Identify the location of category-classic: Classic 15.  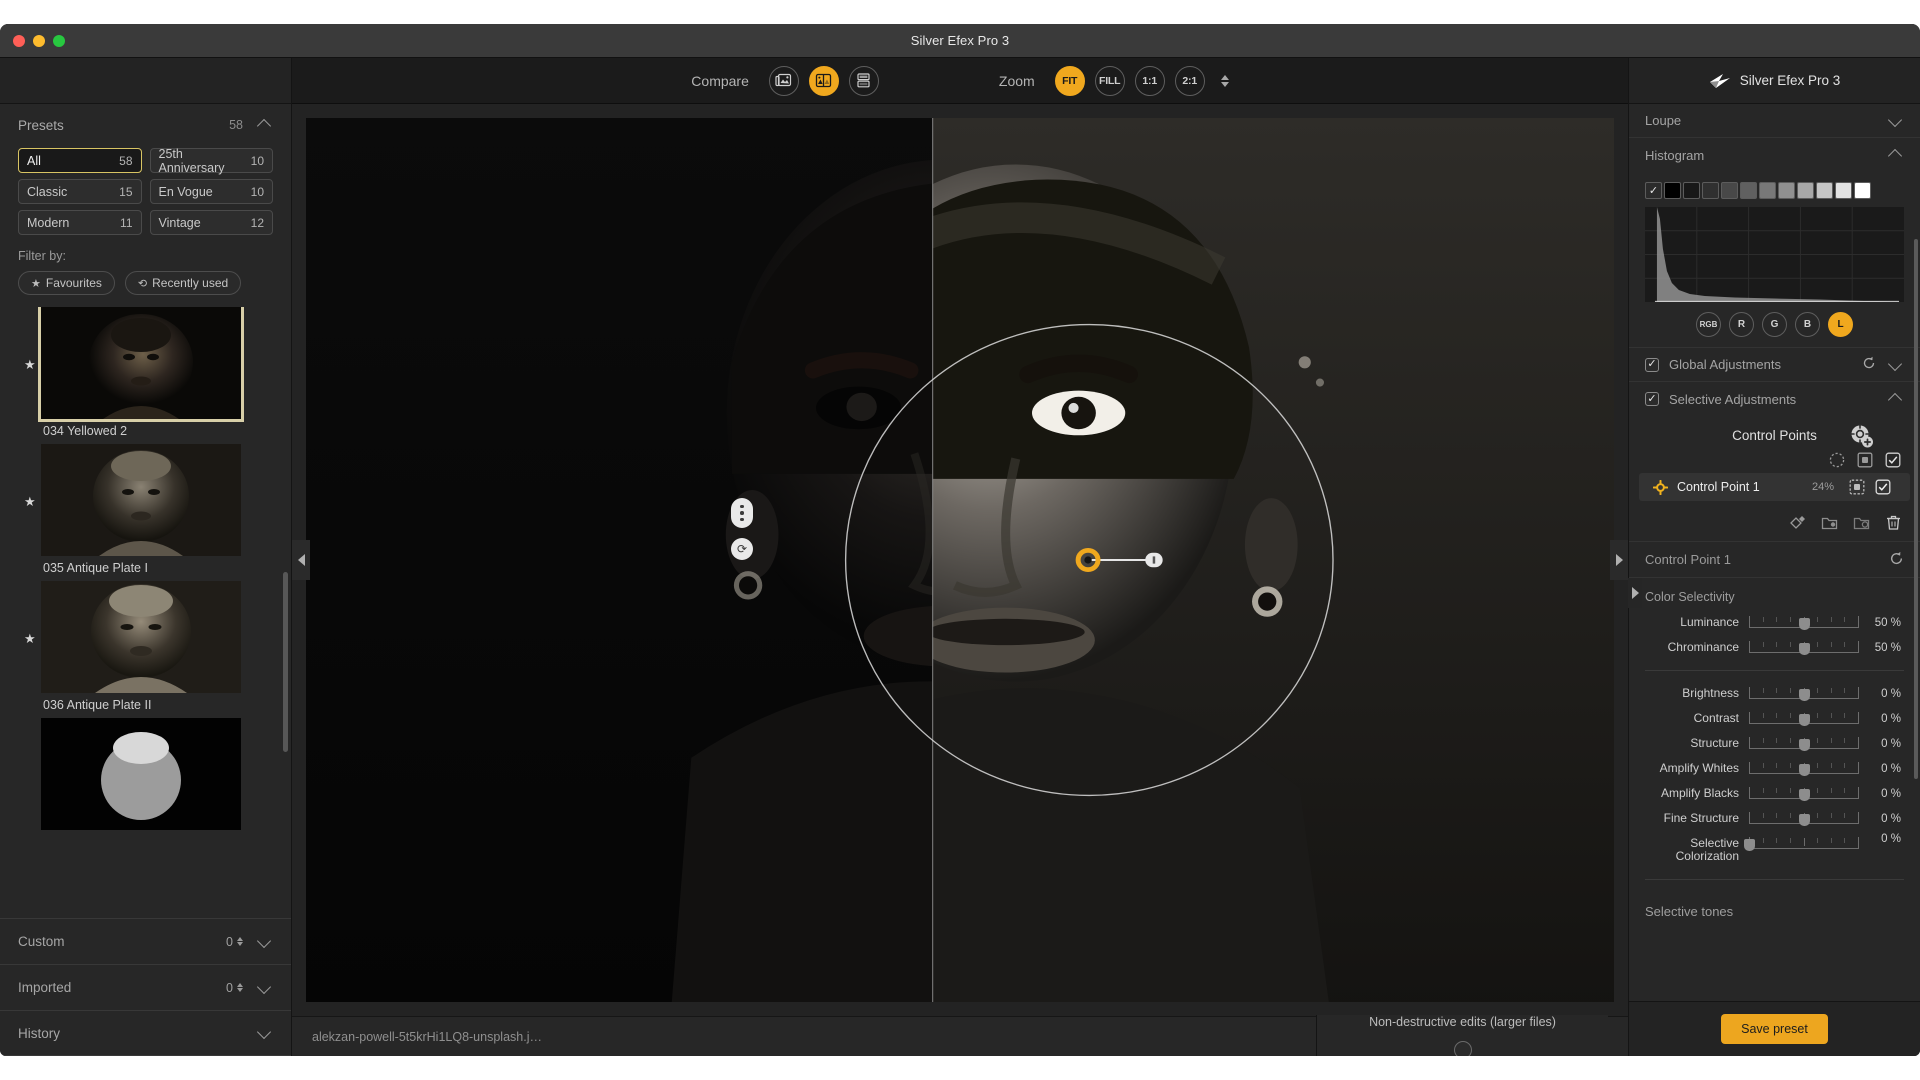
(80, 191).